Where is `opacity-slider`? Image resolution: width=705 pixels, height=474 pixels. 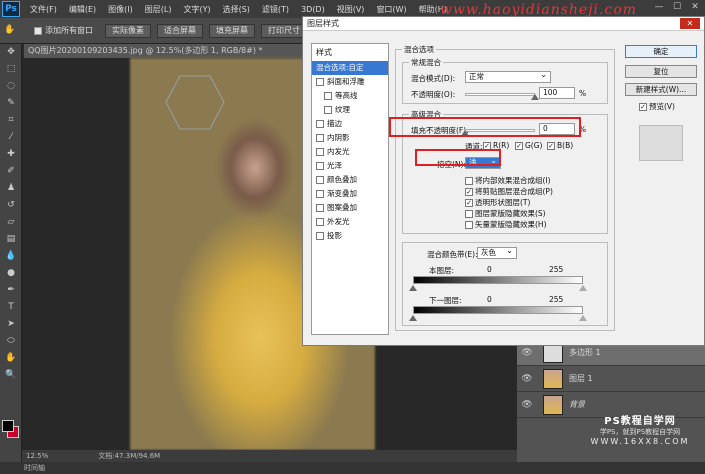 opacity-slider is located at coordinates (500, 94).